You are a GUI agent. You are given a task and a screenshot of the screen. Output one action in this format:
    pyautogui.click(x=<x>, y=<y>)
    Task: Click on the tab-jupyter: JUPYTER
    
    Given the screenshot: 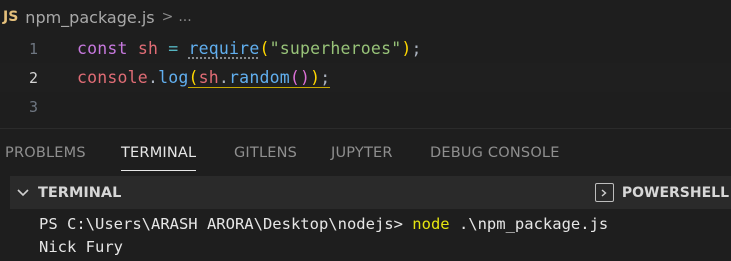 What is the action you would take?
    pyautogui.click(x=362, y=153)
    